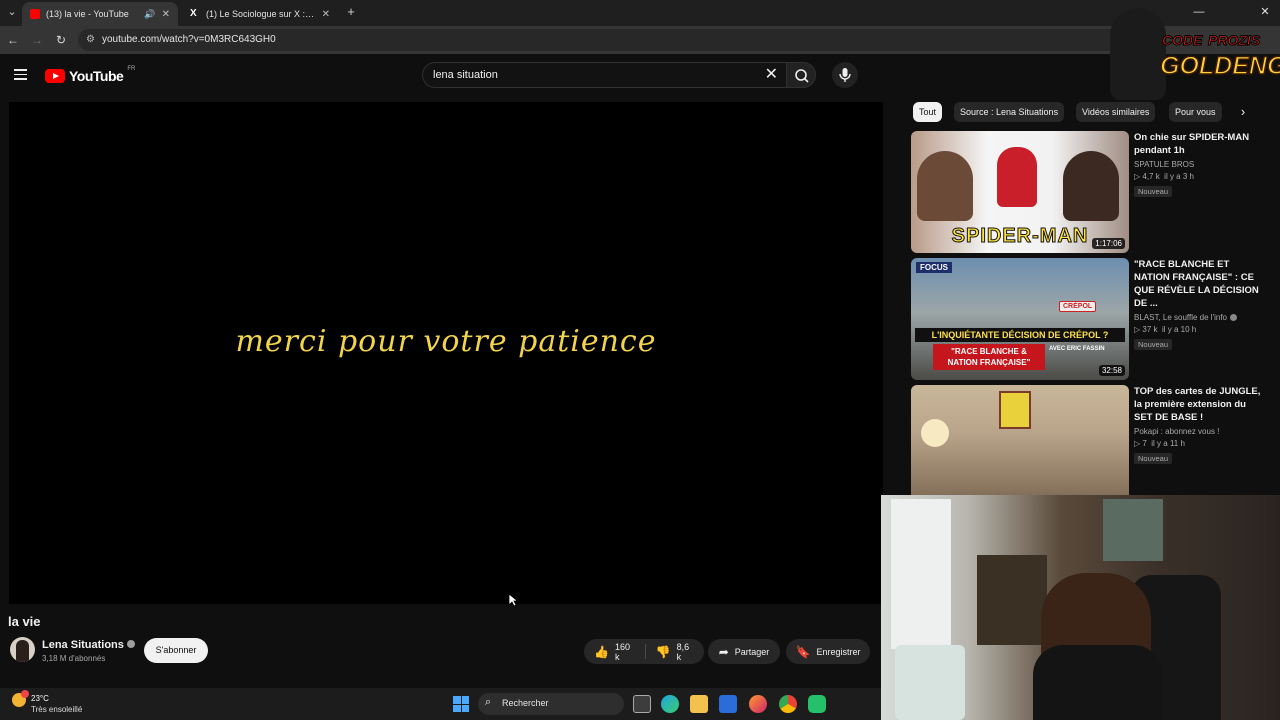 This screenshot has height=720, width=1280. Describe the element at coordinates (1138, 54) in the screenshot. I see `logo-figure` at that location.